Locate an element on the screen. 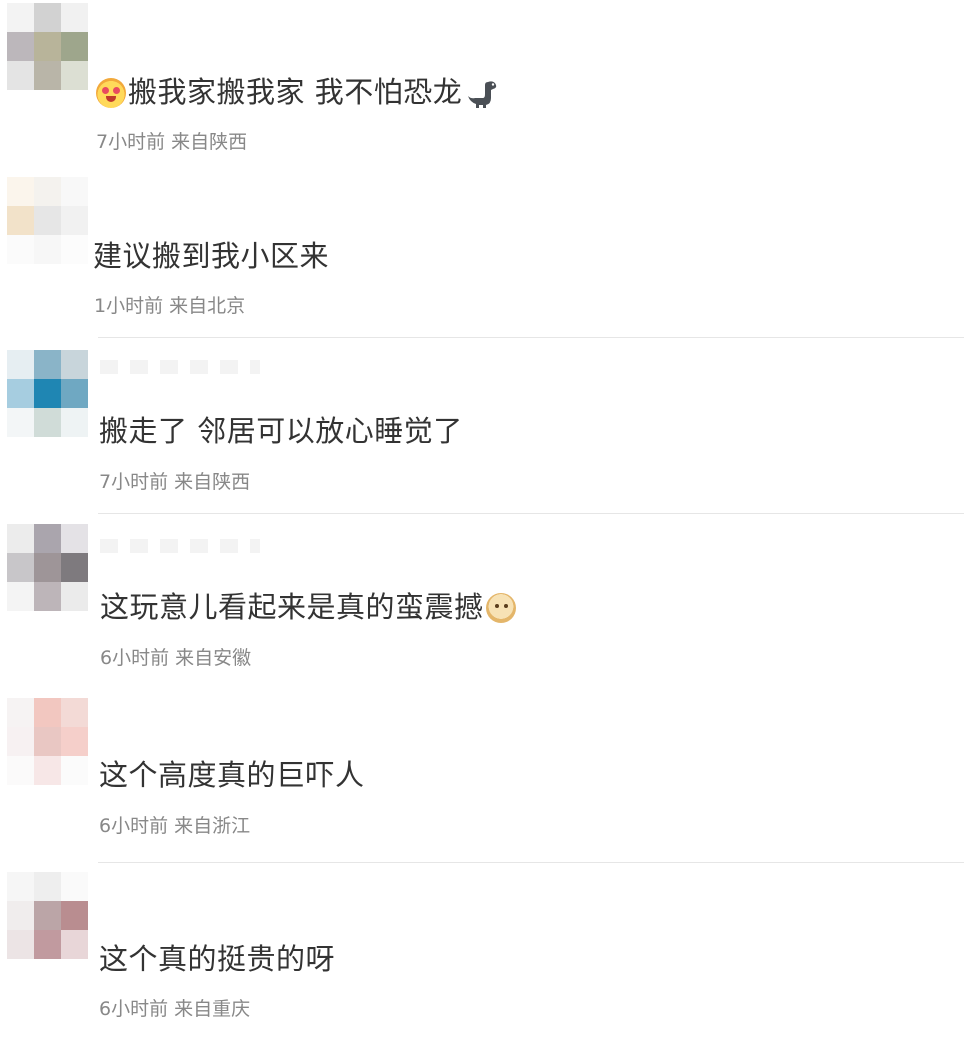 The width and height of the screenshot is (964, 1043). comment-text: 这个高度真的巨吓人 is located at coordinates (232, 775).